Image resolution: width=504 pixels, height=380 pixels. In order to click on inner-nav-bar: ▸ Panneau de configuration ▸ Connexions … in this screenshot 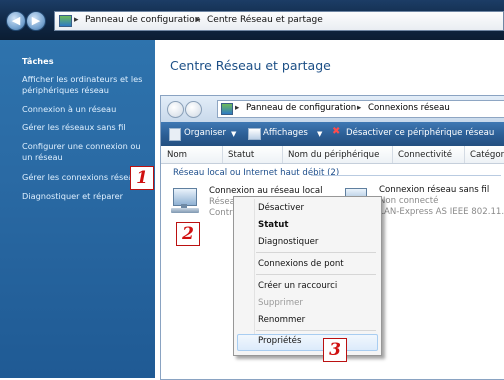, I will do `click(332, 109)`.